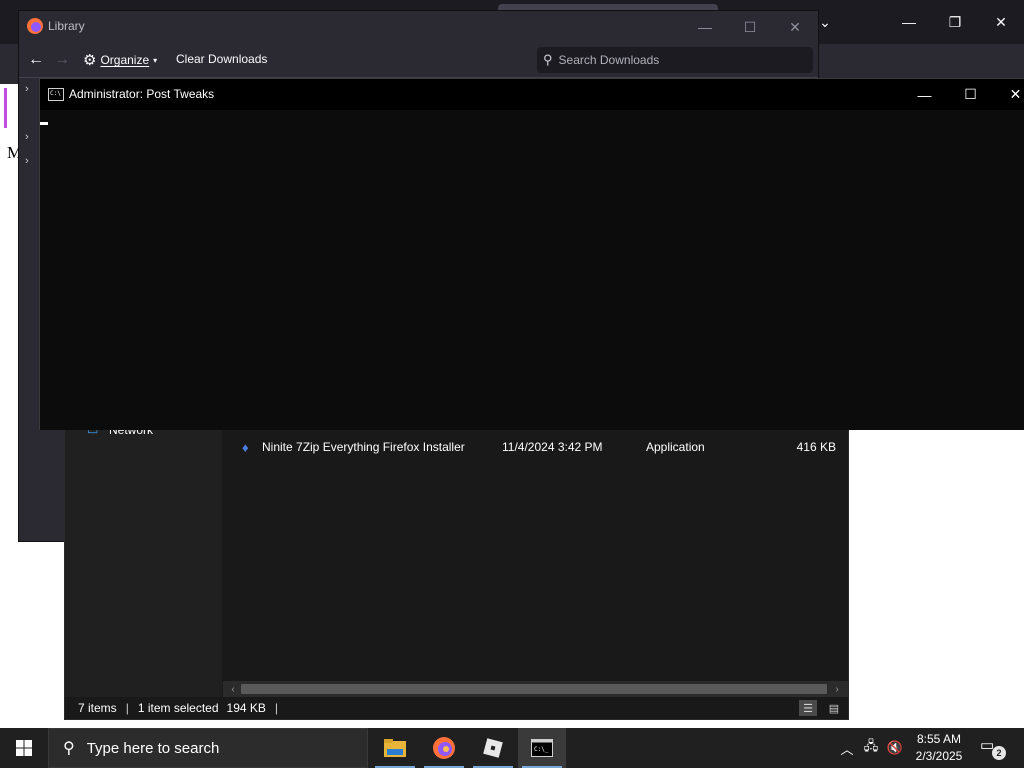  What do you see at coordinates (939, 739) in the screenshot?
I see `clock-time: 8:55 AM` at bounding box center [939, 739].